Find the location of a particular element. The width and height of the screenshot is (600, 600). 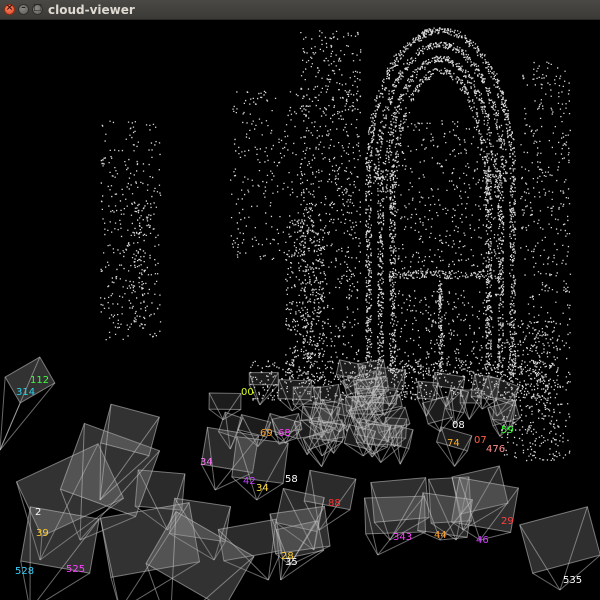

camera-label: 314 is located at coordinates (25, 392).